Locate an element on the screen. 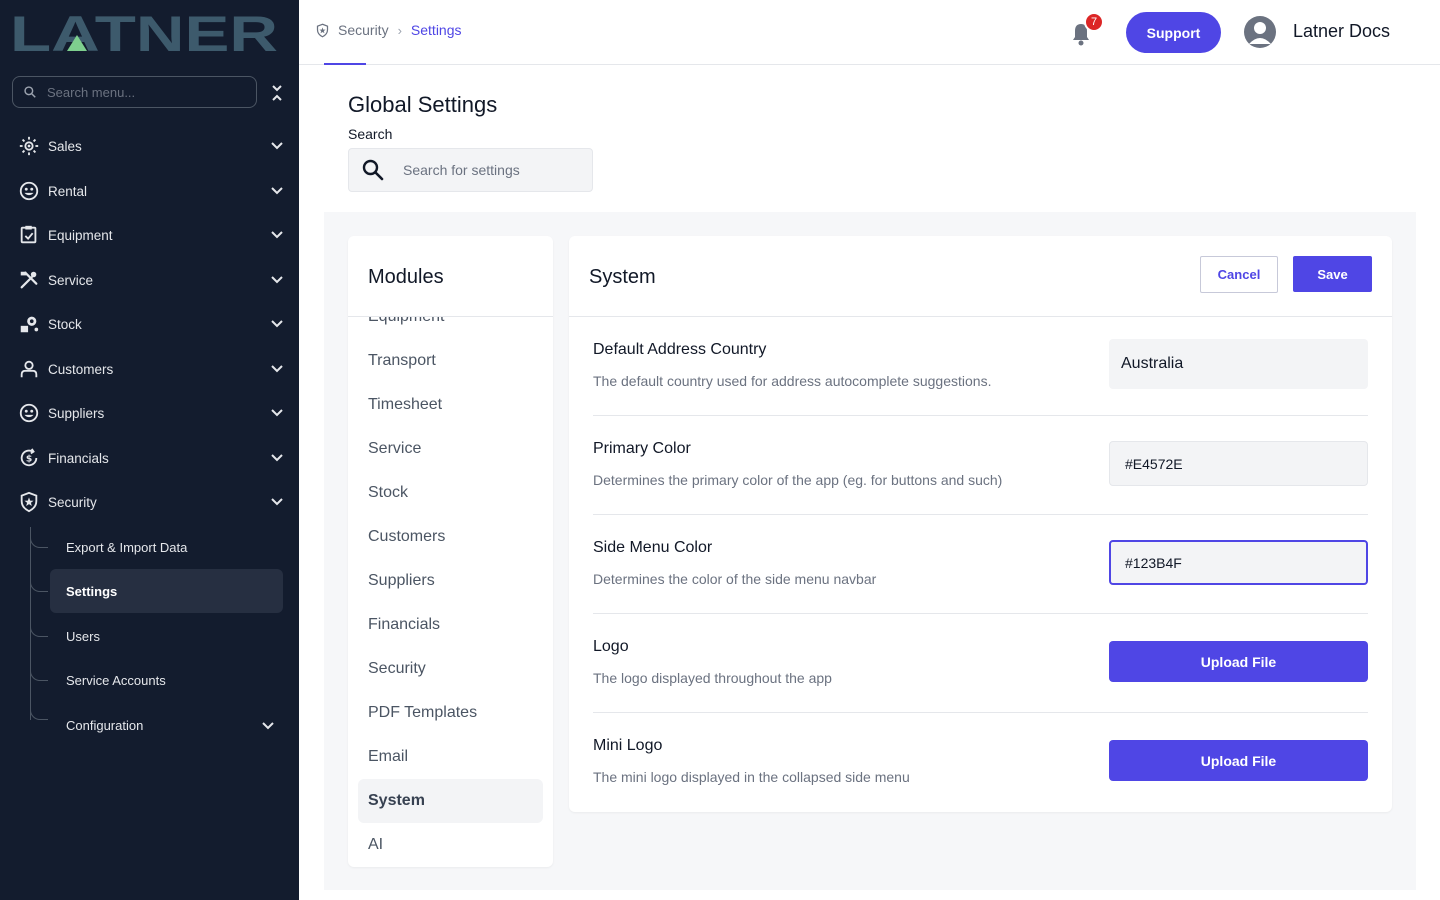  rental-icon is located at coordinates (29, 191).